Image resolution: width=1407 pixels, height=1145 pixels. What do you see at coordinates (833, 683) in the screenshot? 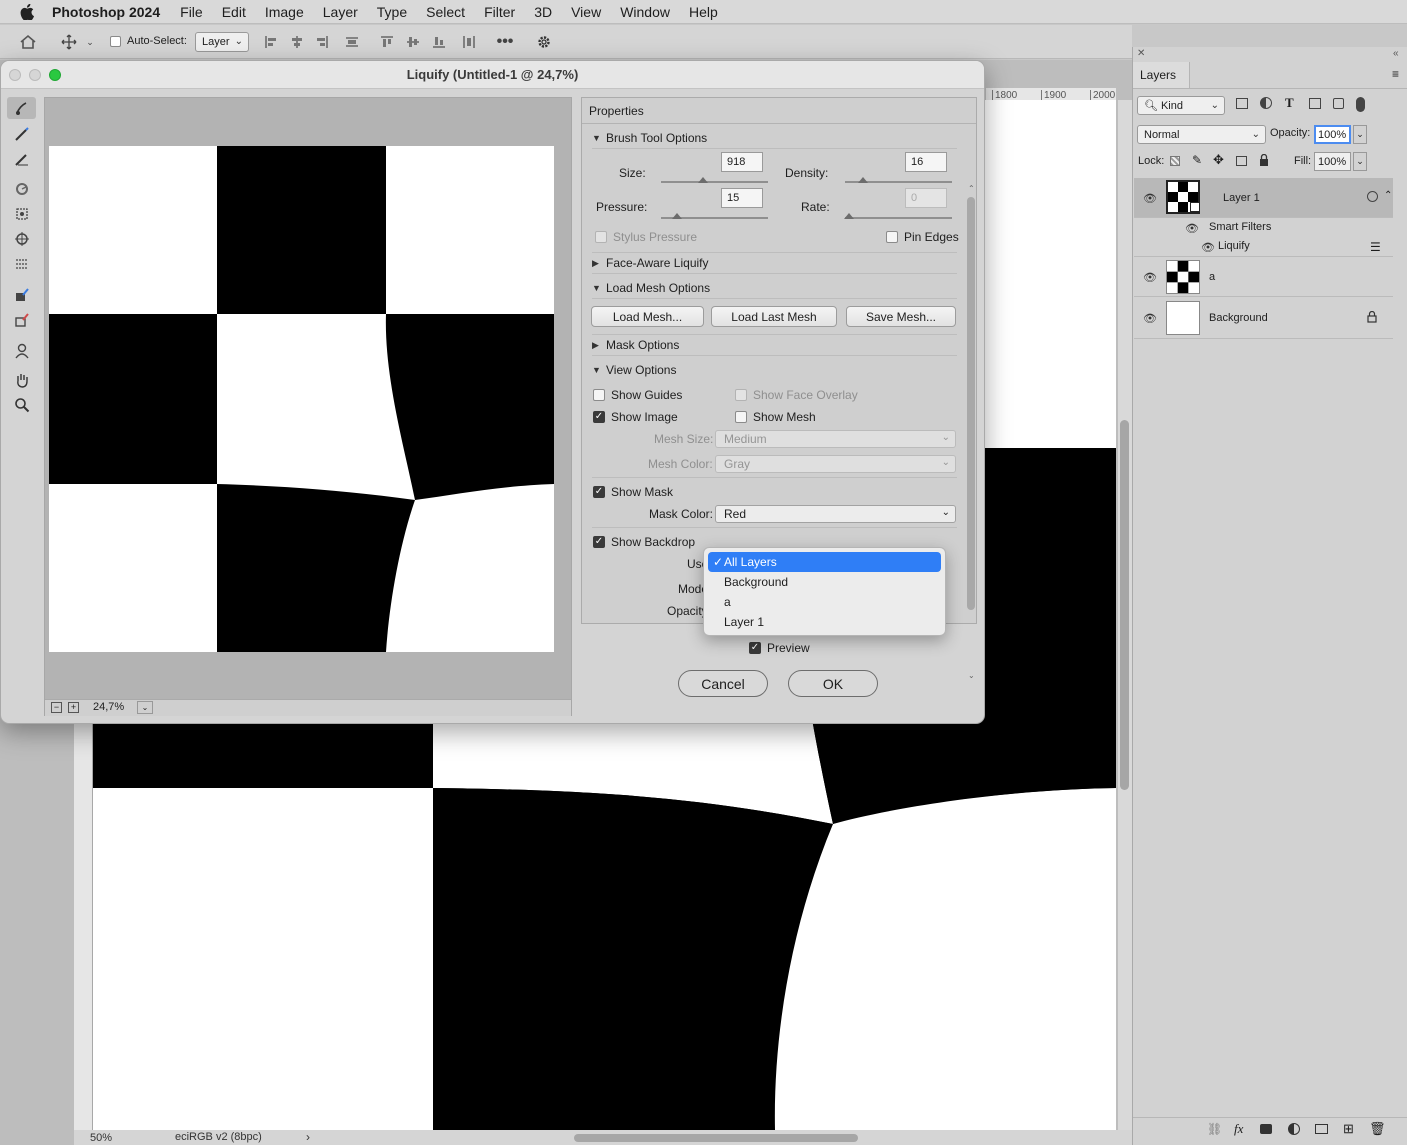
I see `ok-button: OK` at bounding box center [833, 683].